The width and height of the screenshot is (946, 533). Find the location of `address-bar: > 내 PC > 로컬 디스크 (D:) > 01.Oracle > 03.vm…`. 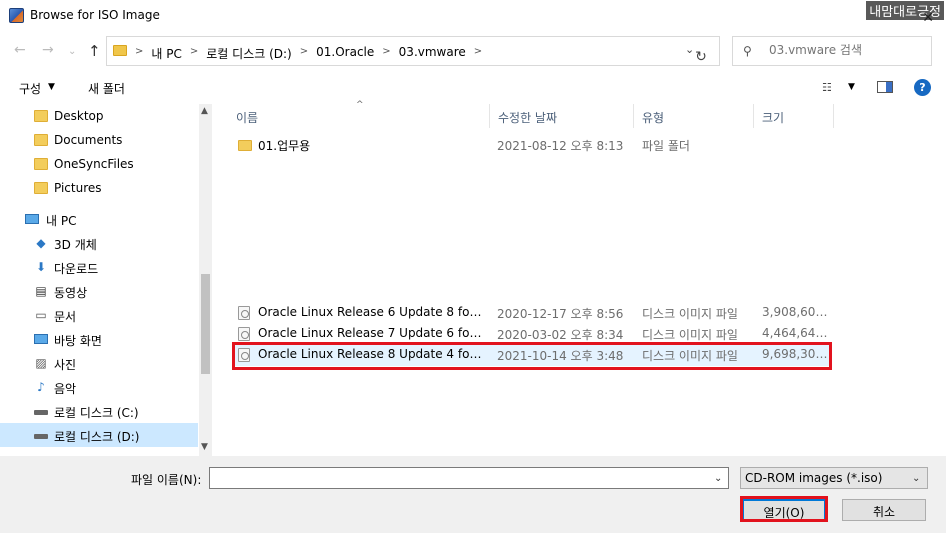

address-bar: > 내 PC > 로컬 디스크 (D:) > 01.Oracle > 03.vm… is located at coordinates (413, 51).